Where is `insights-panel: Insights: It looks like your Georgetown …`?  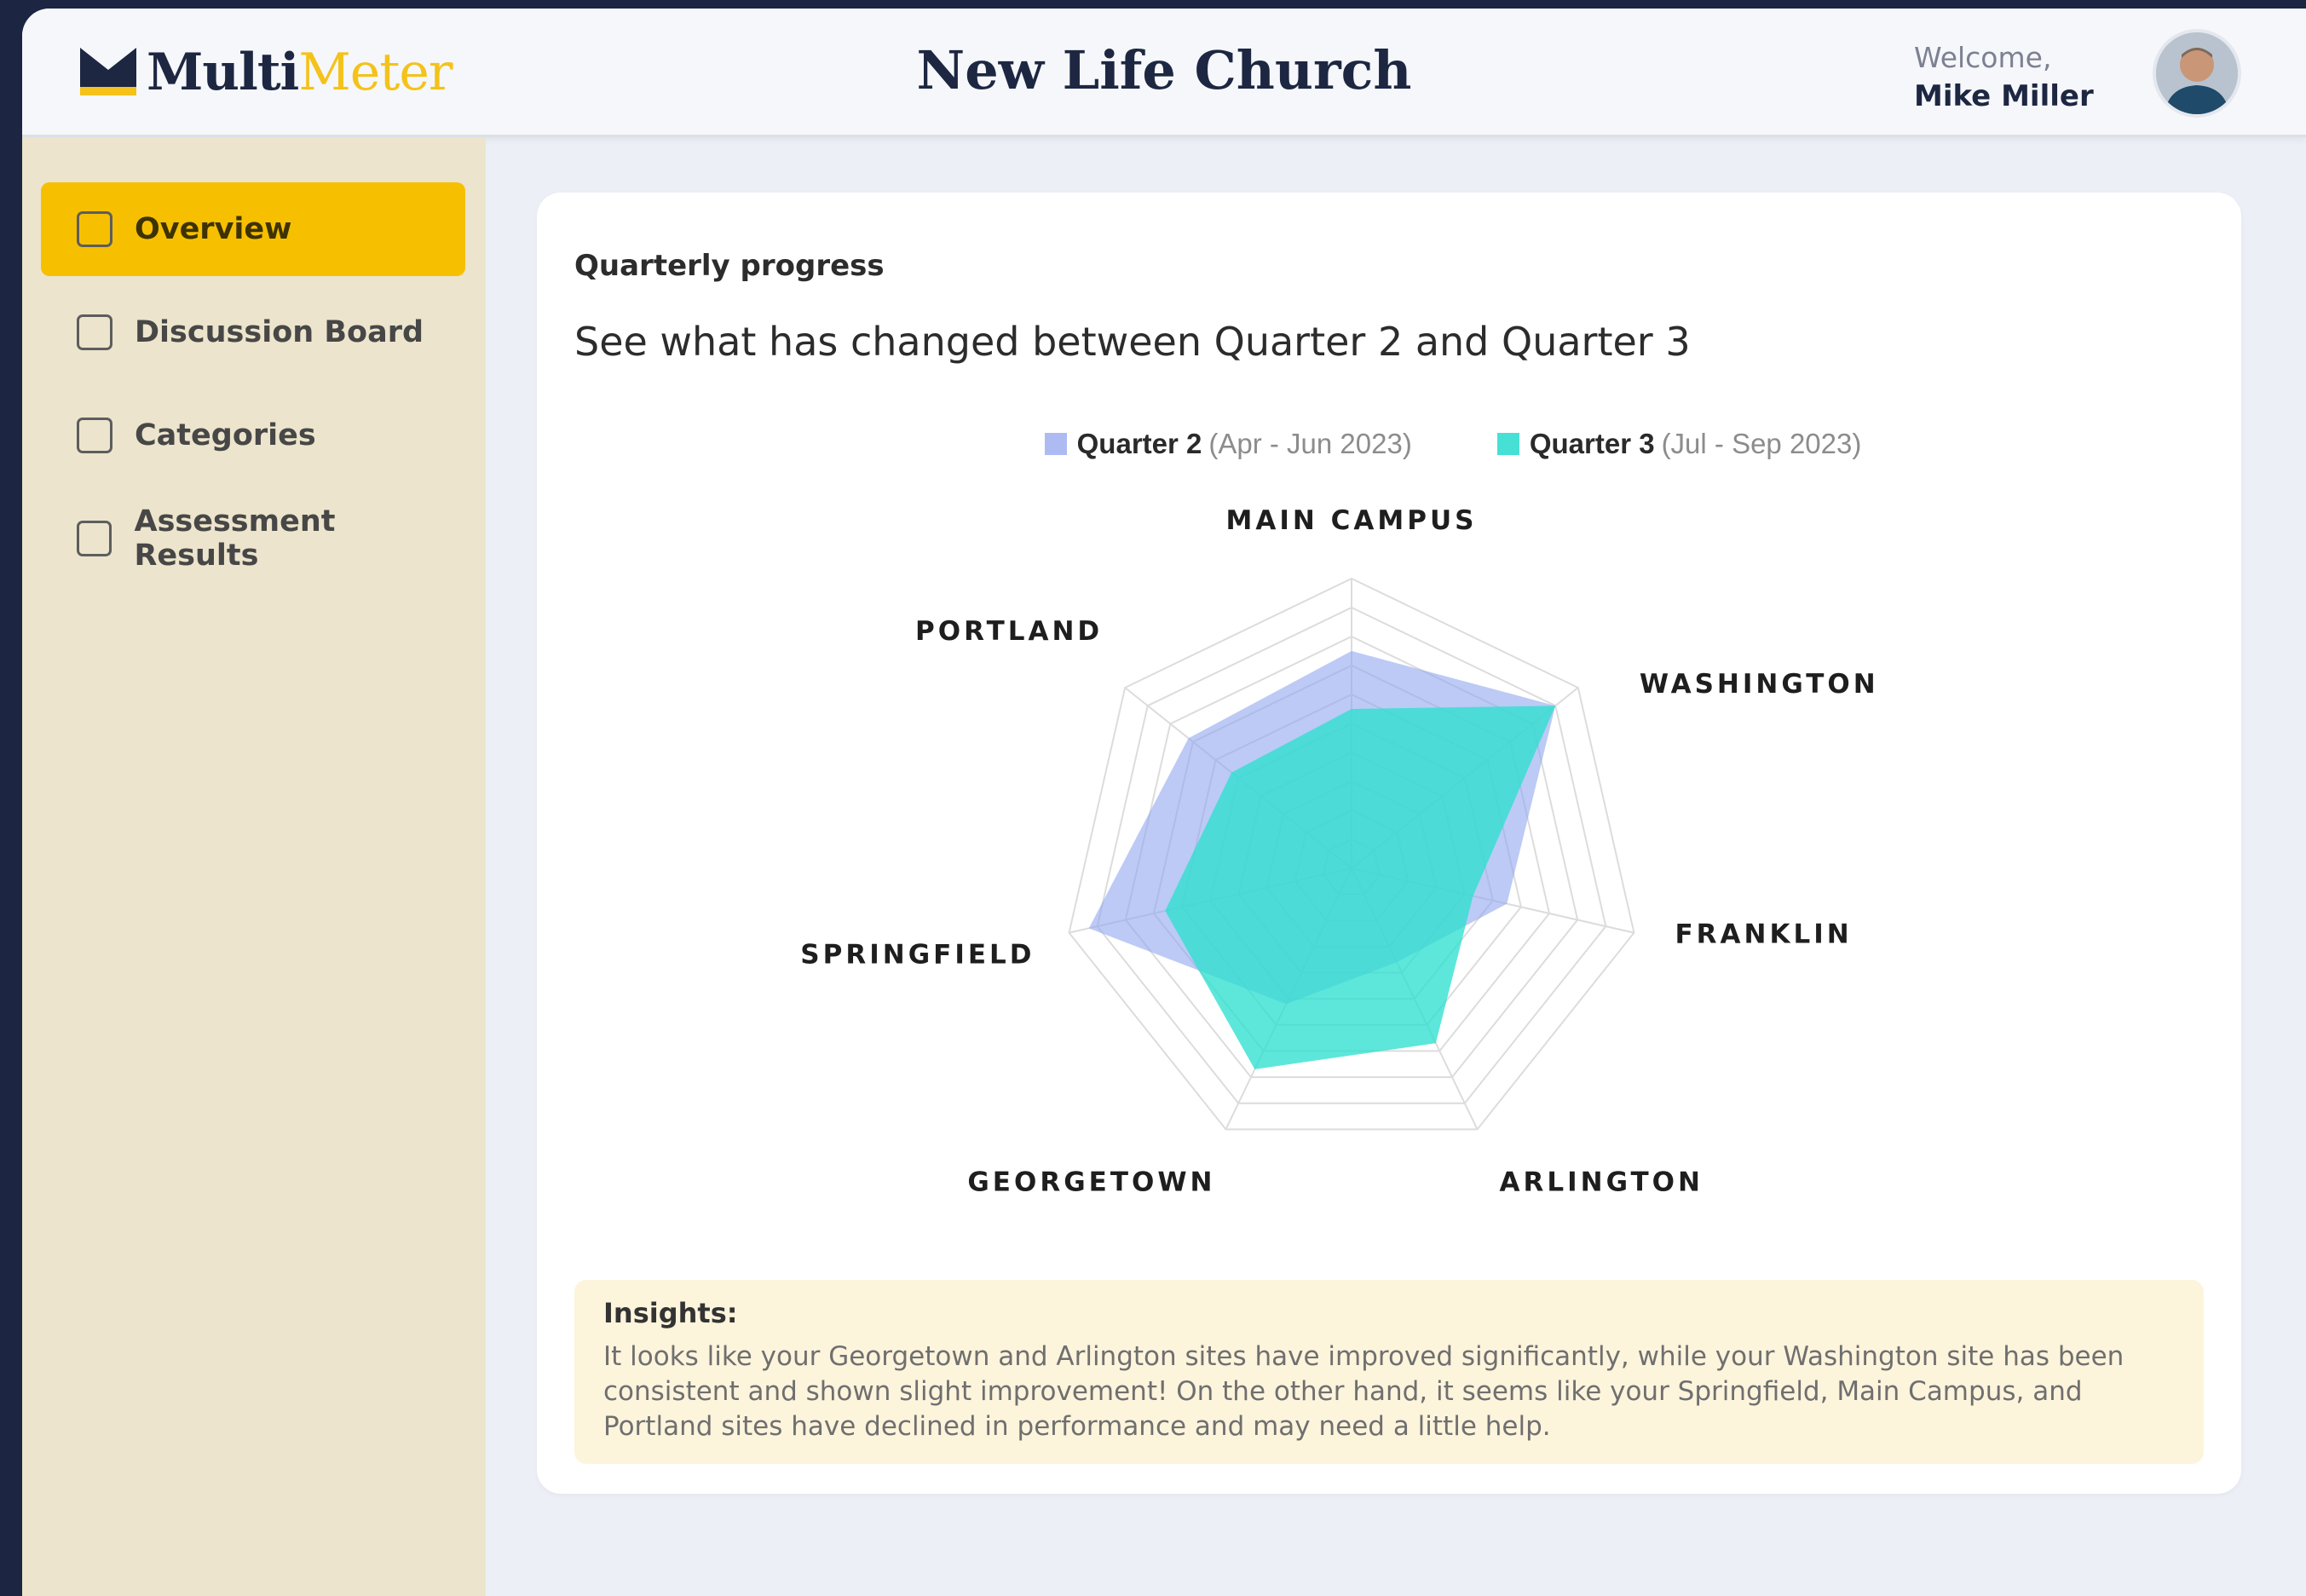
insights-panel: Insights: It looks like your Georgetown … is located at coordinates (1389, 1372).